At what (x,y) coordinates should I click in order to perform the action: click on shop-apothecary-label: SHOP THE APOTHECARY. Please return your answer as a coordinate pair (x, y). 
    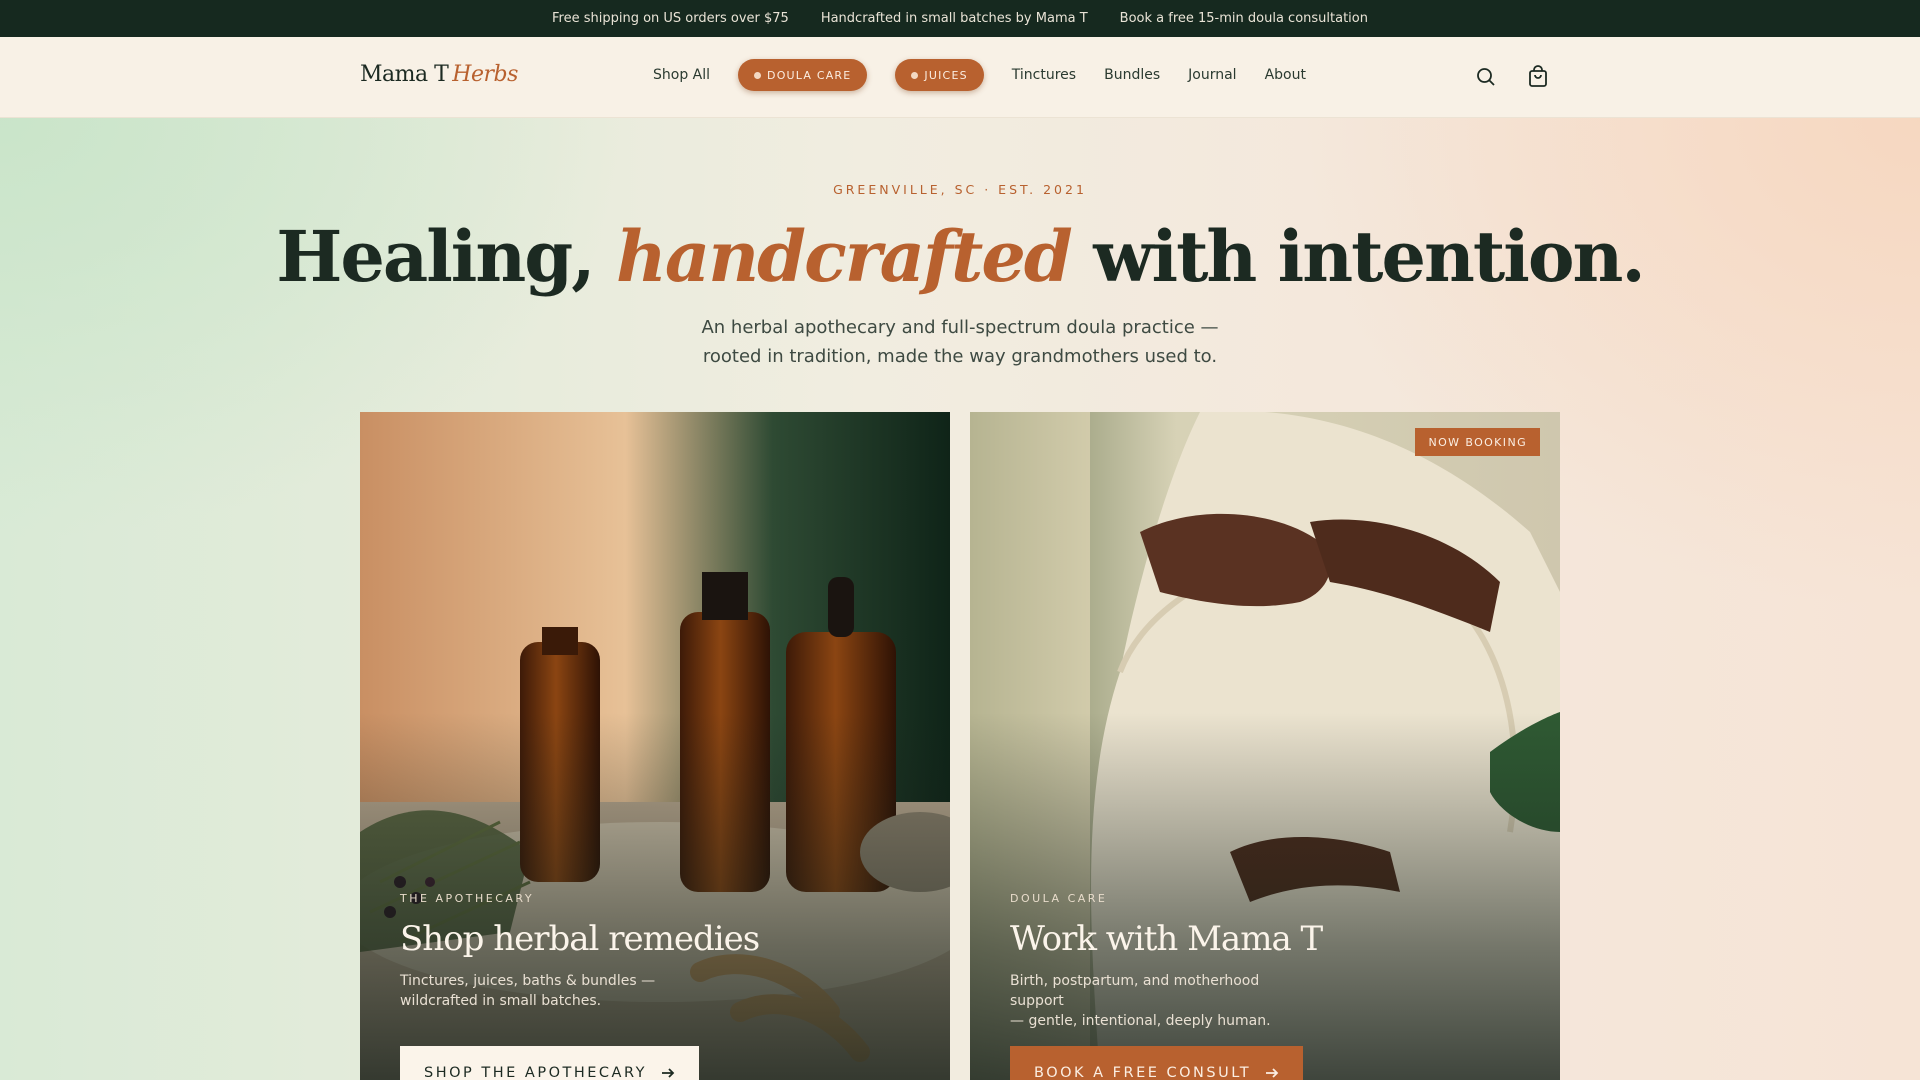
    Looking at the image, I should click on (535, 1072).